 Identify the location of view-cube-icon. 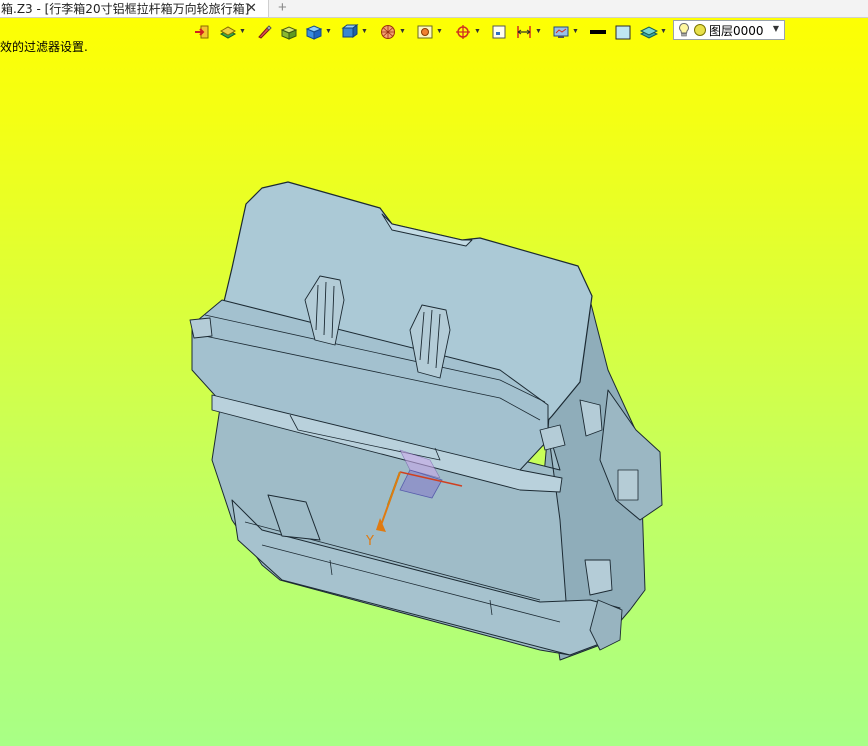
(350, 31).